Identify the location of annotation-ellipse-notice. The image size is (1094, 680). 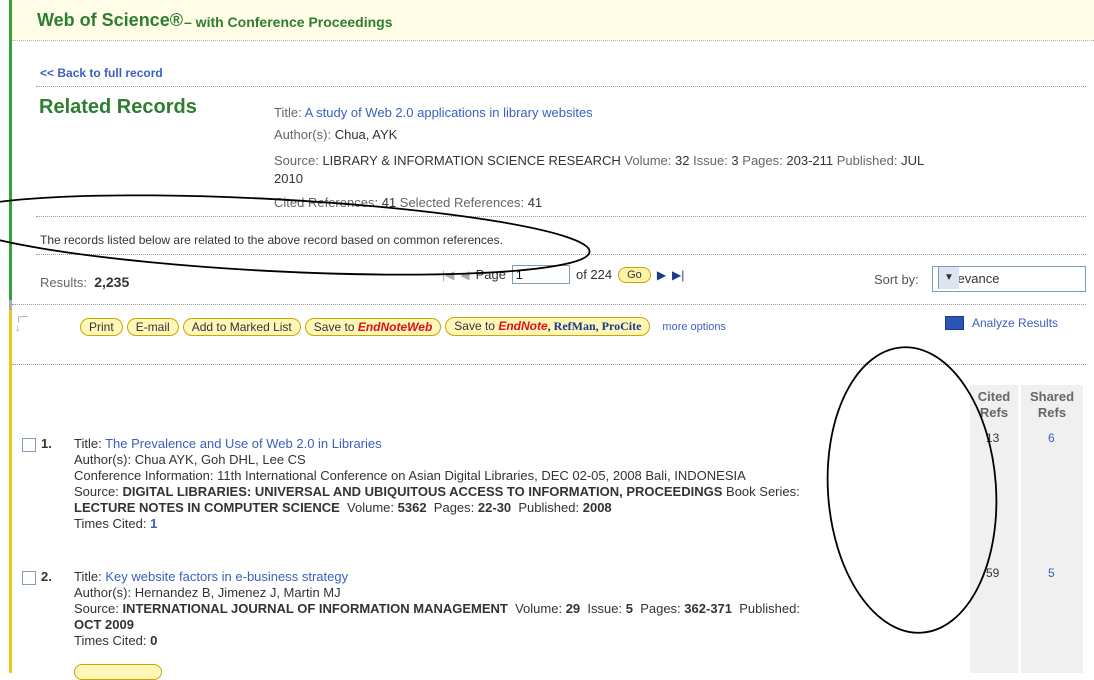
(295, 235).